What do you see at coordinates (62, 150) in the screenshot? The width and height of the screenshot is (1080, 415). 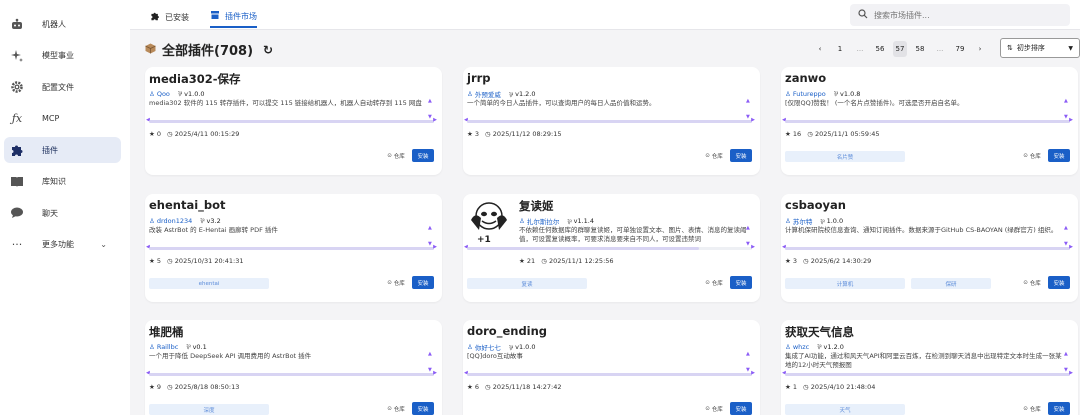 I see `sidebar-item-plugins: 插件` at bounding box center [62, 150].